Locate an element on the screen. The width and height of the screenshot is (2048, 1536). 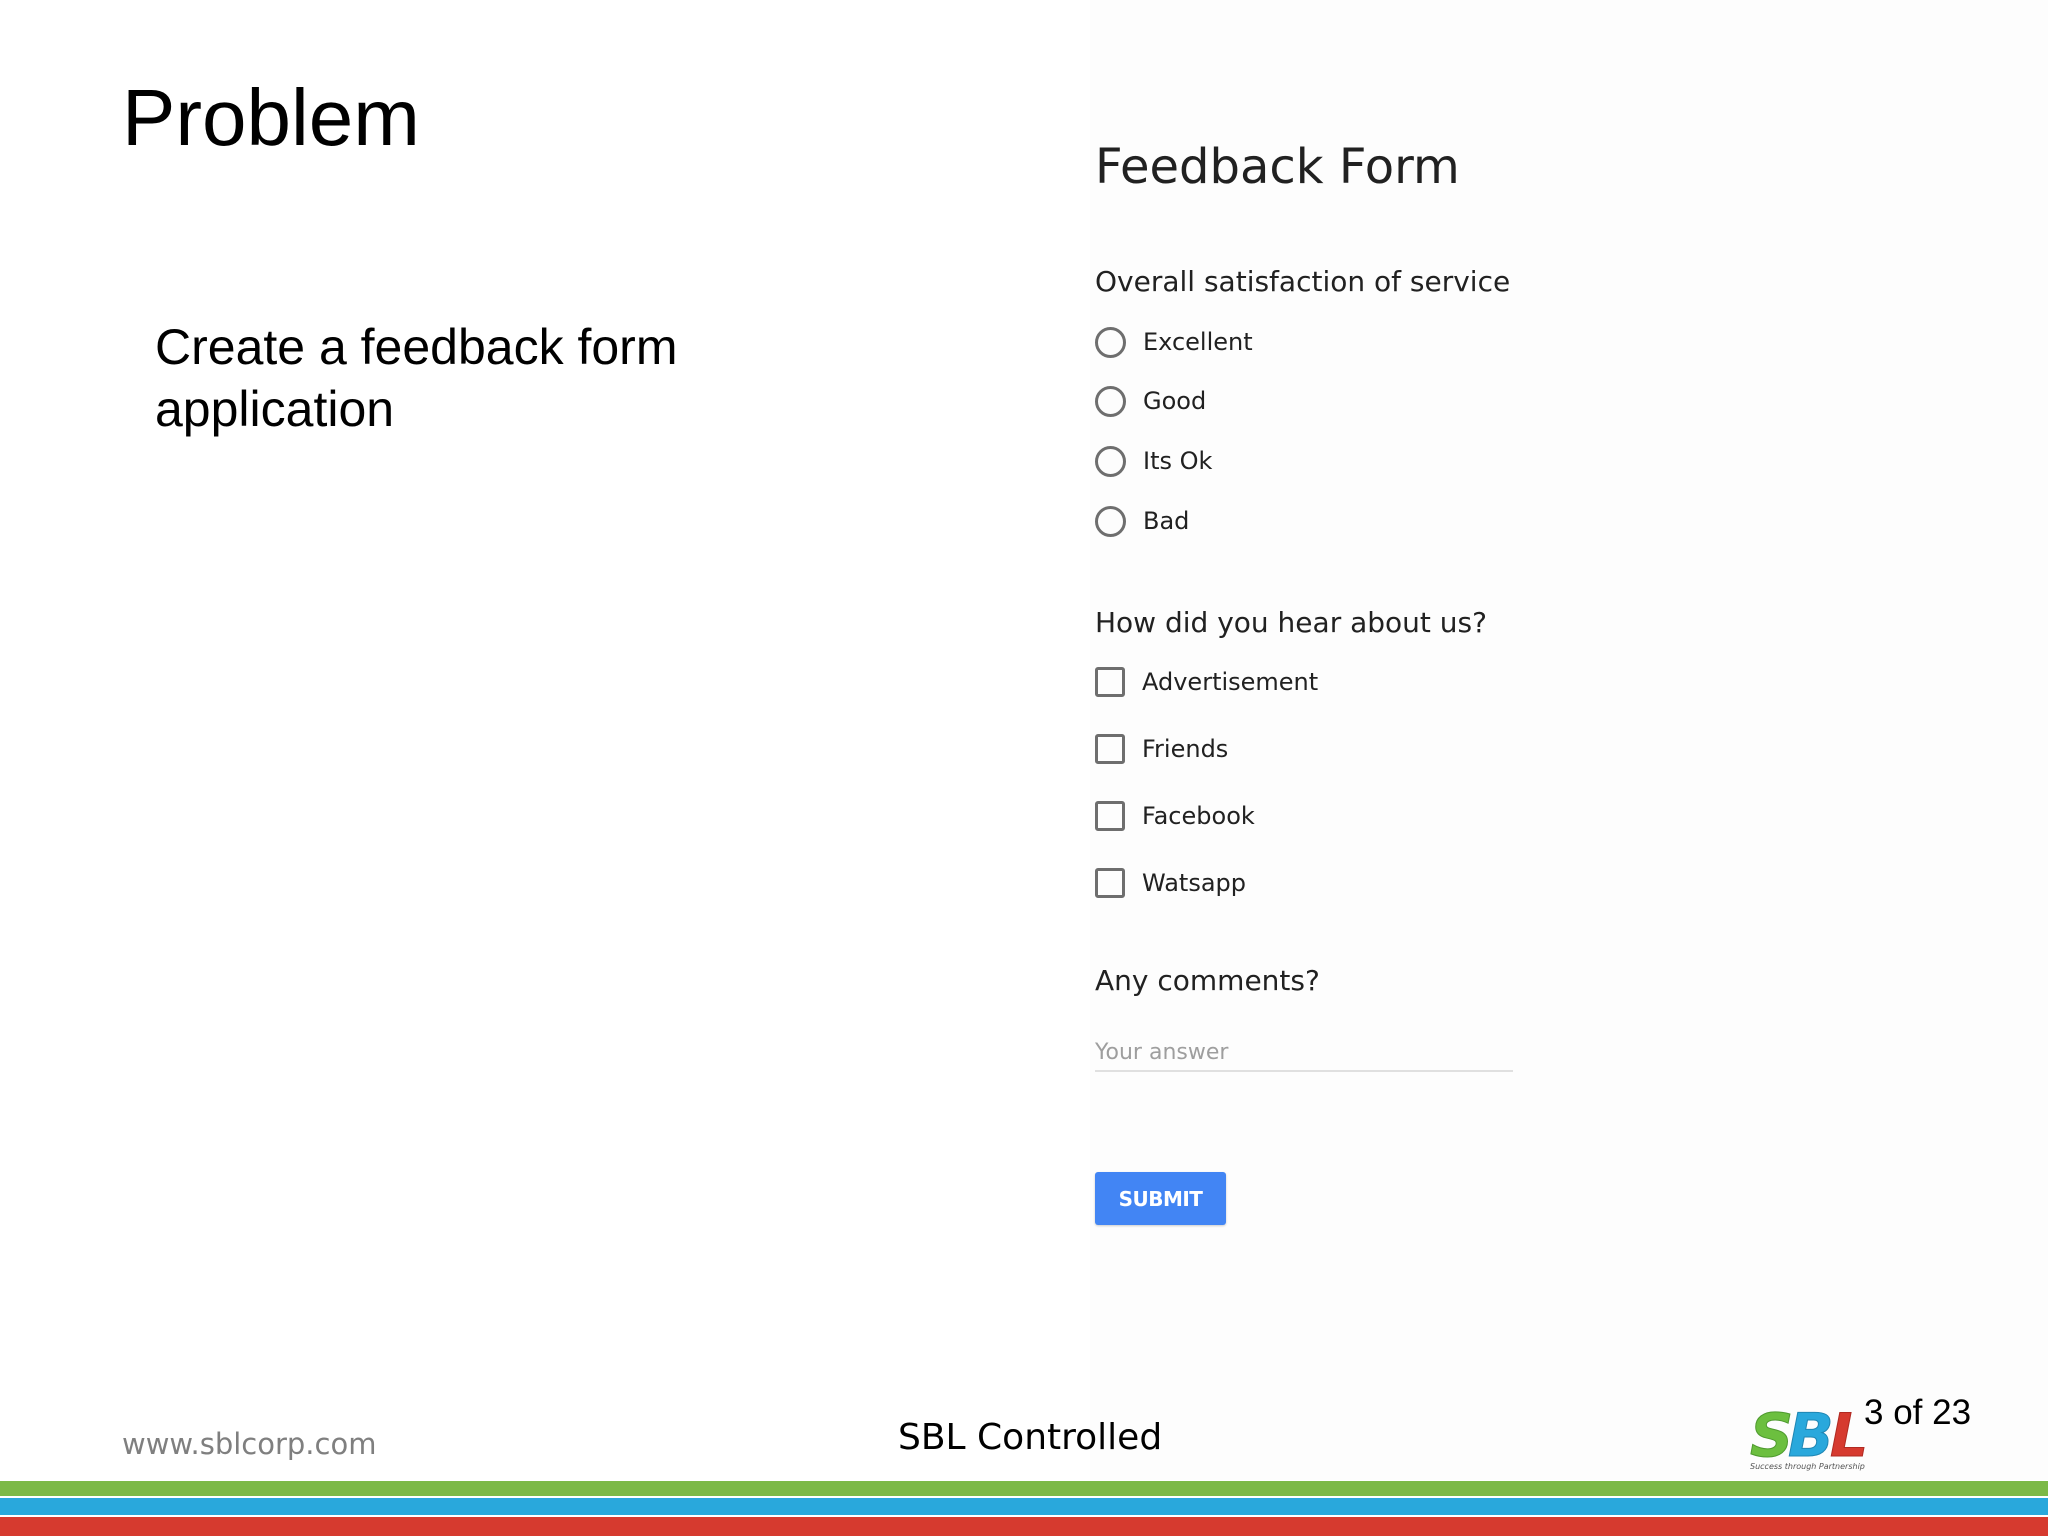
radio-option-its-ok: Its Ok is located at coordinates (1153, 461).